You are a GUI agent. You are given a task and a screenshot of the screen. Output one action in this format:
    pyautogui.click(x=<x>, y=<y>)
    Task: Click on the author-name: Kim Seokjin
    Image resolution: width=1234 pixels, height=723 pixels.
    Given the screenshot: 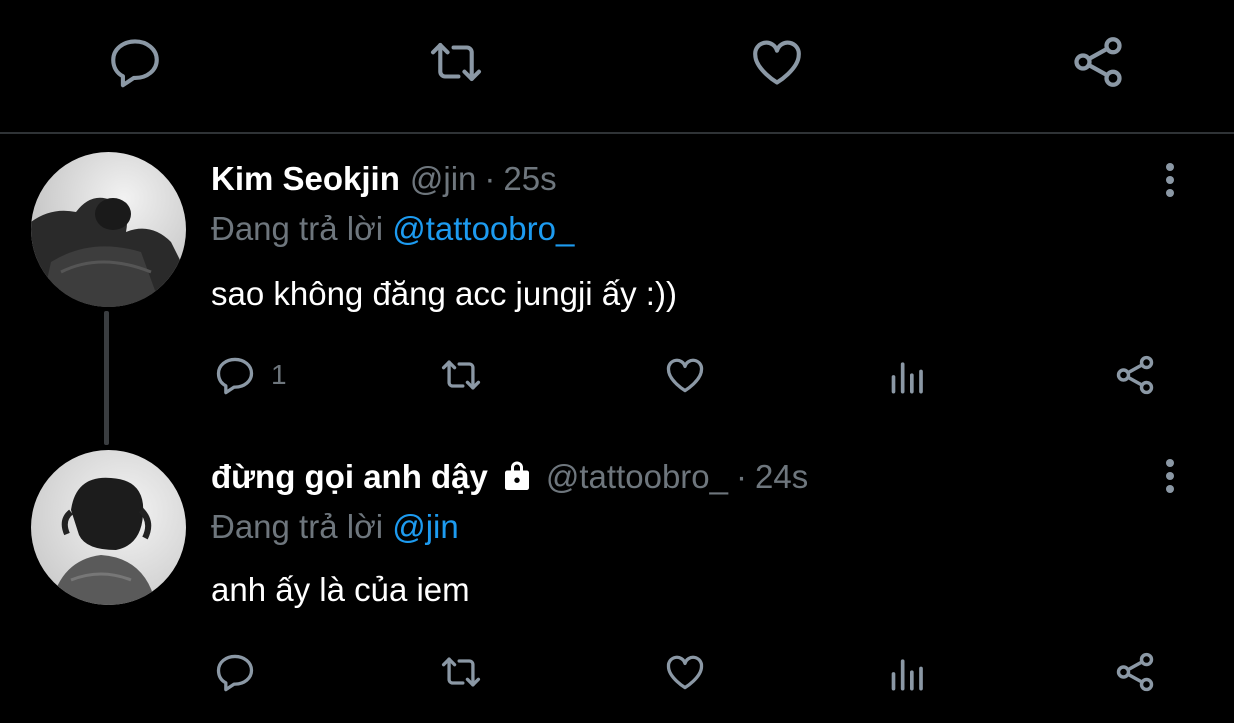 What is the action you would take?
    pyautogui.click(x=305, y=179)
    